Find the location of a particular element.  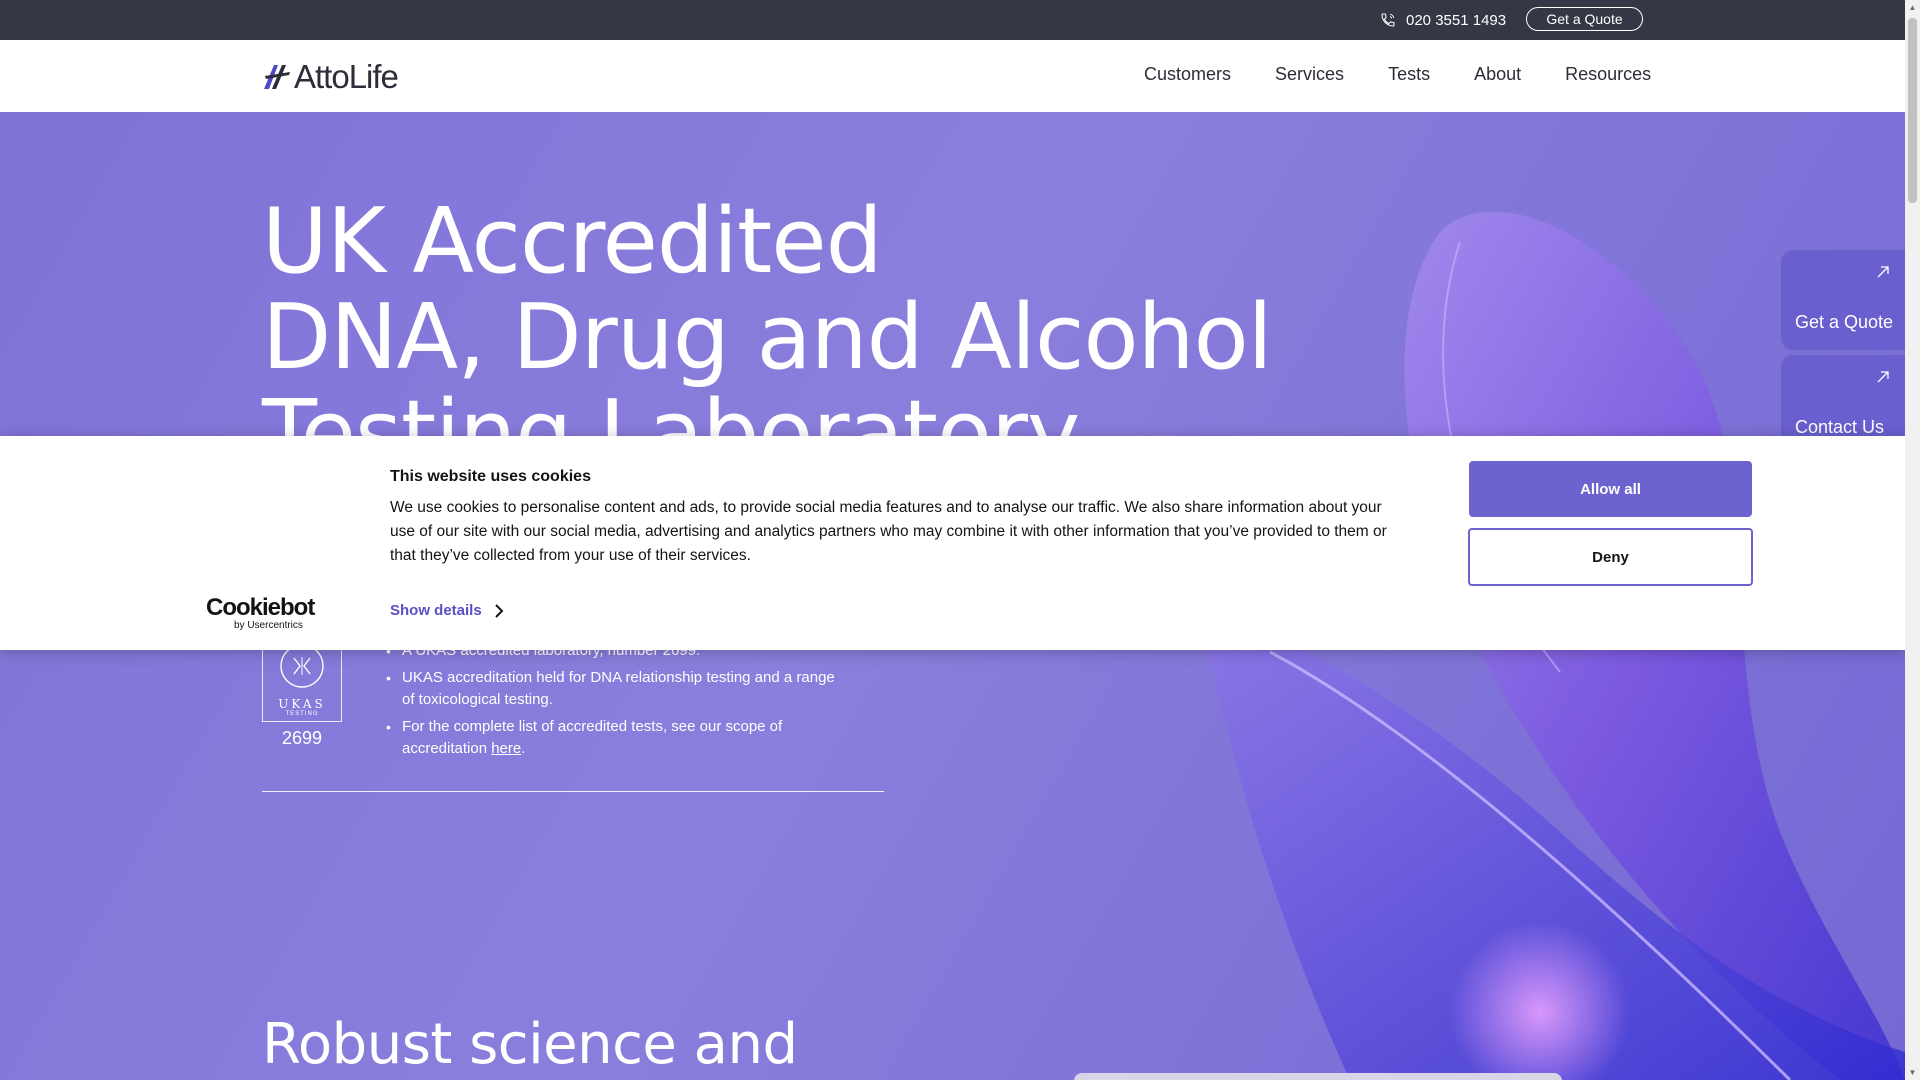

hero-title-line: DNA, Drug and Alcohol is located at coordinates (767, 337).